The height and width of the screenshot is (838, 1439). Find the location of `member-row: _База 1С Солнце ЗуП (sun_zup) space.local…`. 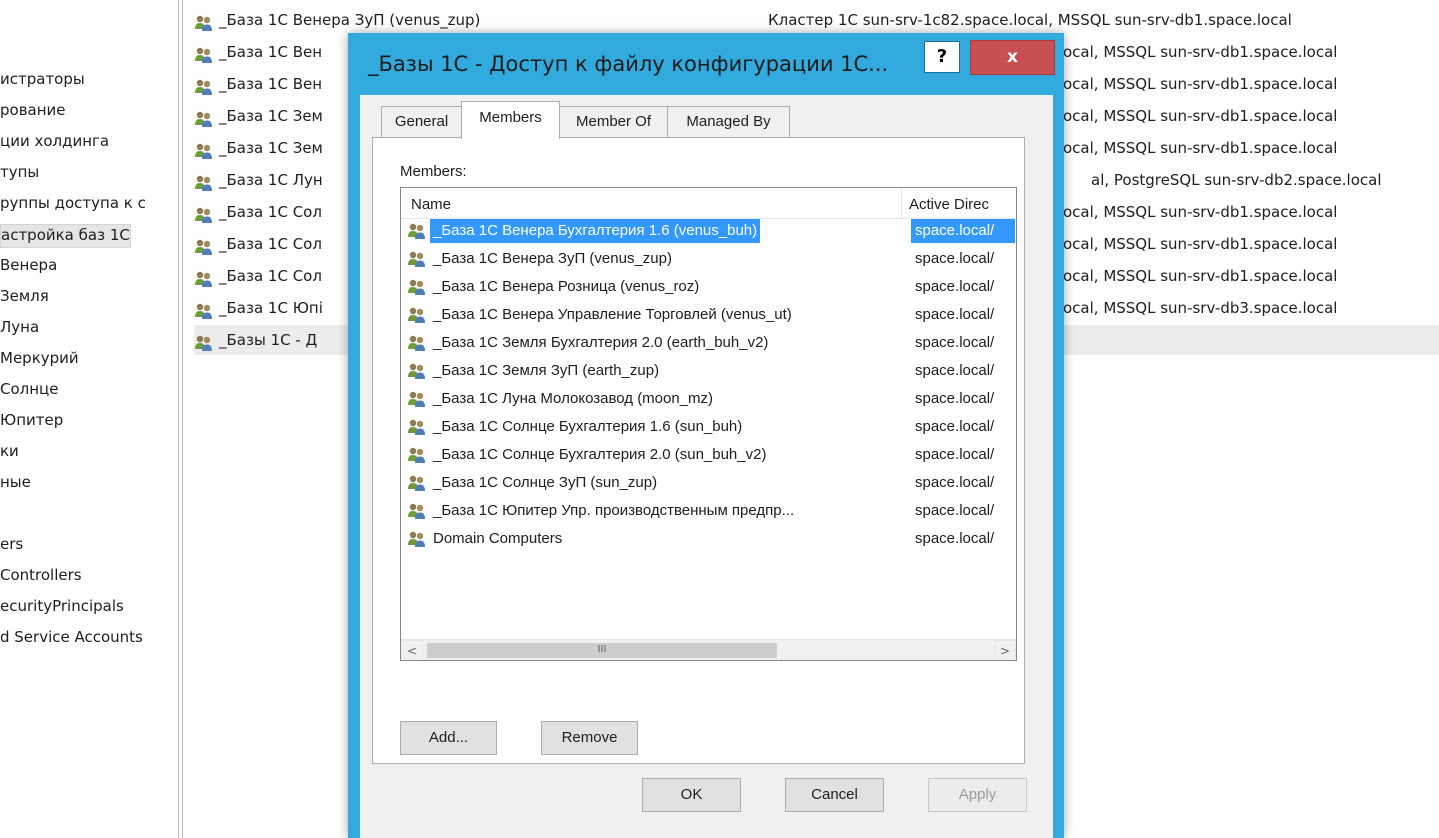

member-row: _База 1С Солнце ЗуП (sun_zup) space.local… is located at coordinates (709, 483).